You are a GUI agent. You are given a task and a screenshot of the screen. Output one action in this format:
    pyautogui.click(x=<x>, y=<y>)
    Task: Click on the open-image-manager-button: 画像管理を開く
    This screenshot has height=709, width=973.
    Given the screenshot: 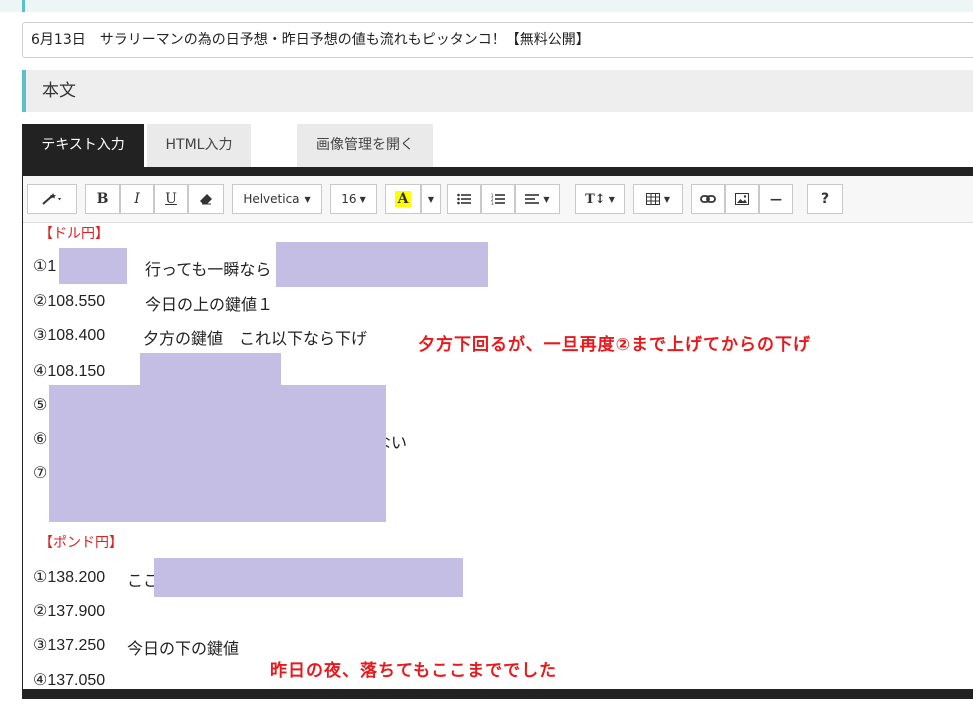 What is the action you would take?
    pyautogui.click(x=365, y=146)
    